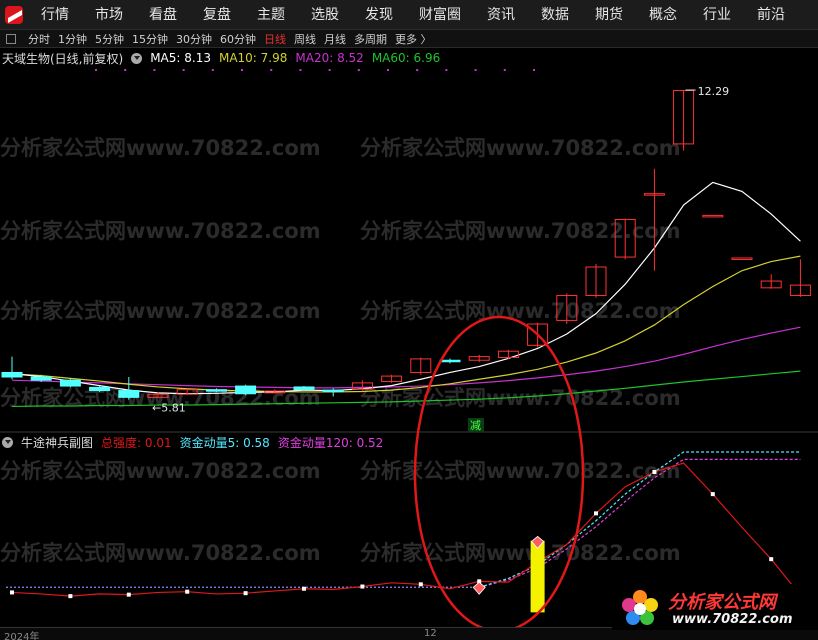 This screenshot has height=640, width=818. I want to click on settings-dropdown-icon, so click(137, 58).